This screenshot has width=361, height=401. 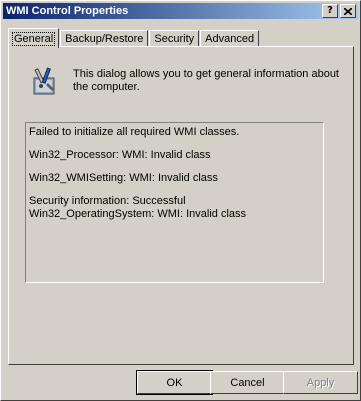 I want to click on tab-backup-restore: Backup/Restore, so click(x=104, y=38).